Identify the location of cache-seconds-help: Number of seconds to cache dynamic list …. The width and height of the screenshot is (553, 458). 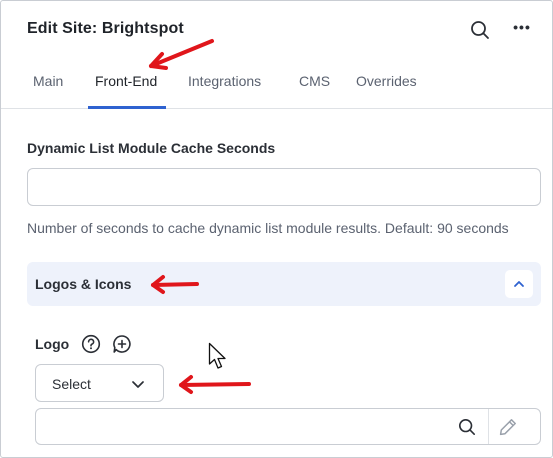
(268, 228).